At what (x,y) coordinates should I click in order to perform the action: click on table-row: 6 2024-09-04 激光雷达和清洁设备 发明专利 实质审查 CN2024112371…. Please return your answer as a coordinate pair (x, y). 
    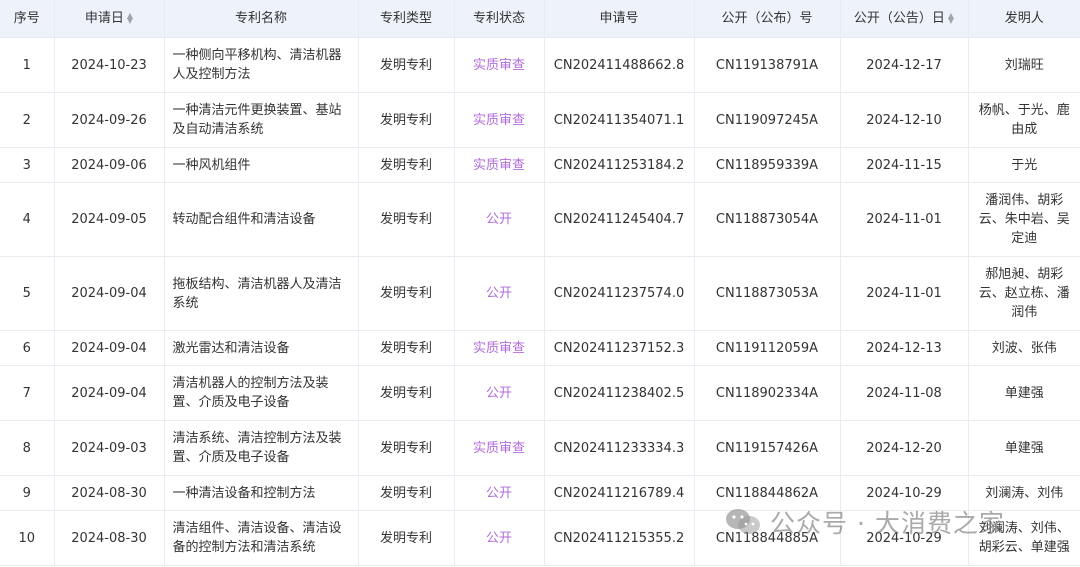
    Looking at the image, I should click on (540, 348).